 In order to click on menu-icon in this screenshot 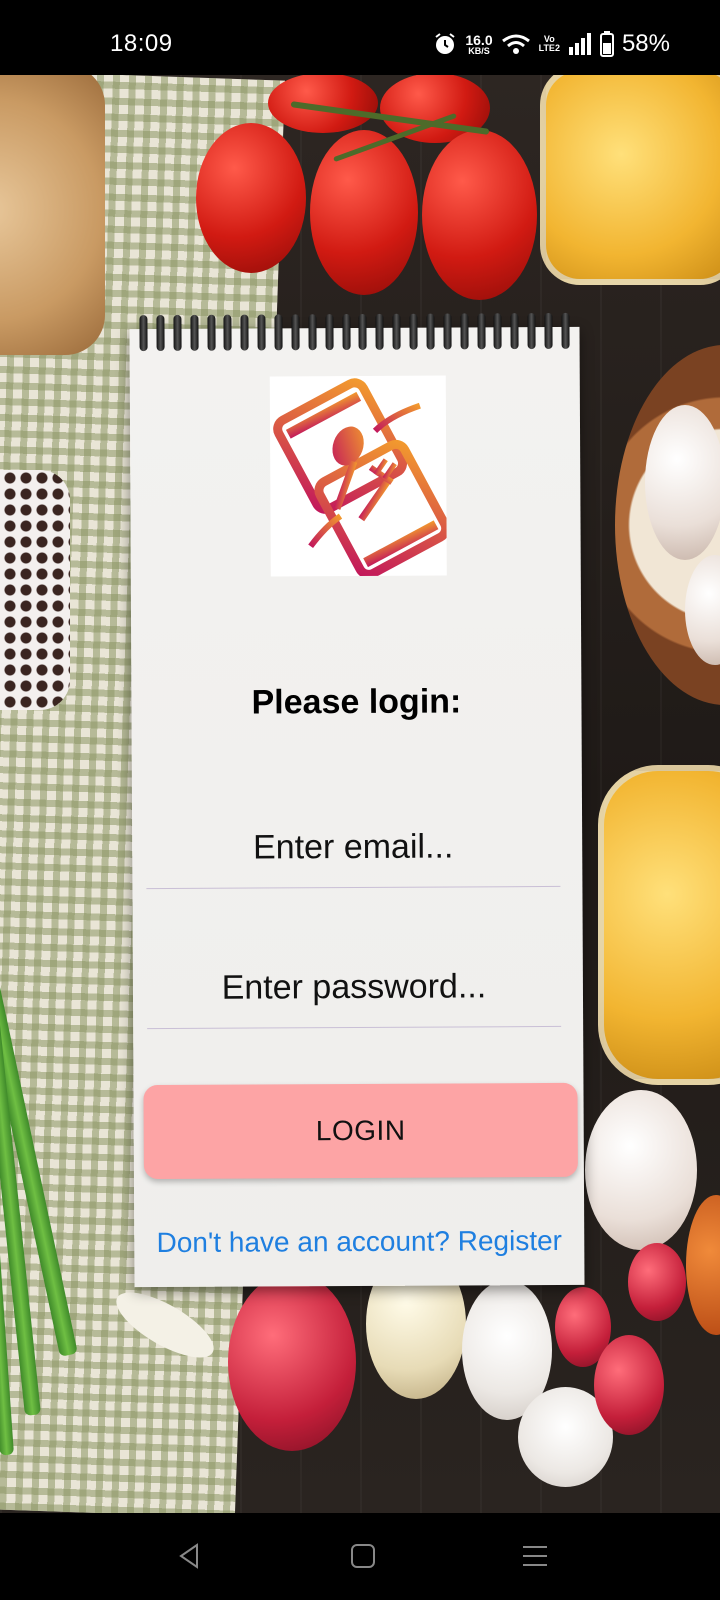, I will do `click(535, 1556)`.